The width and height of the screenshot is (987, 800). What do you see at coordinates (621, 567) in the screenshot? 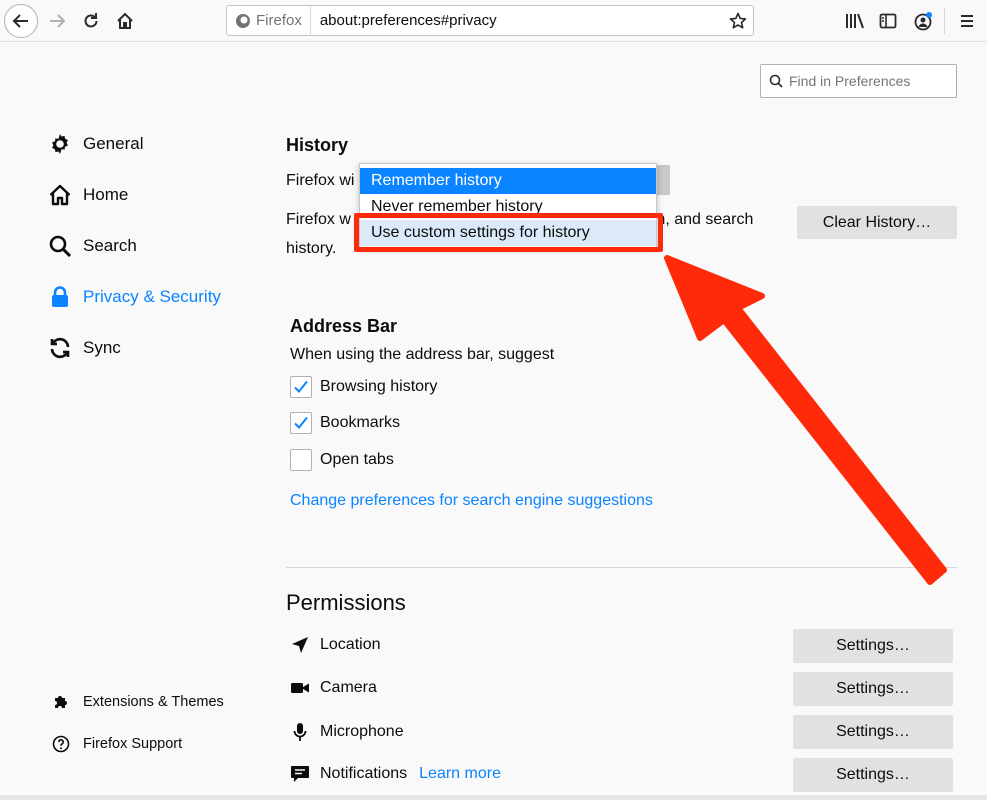
I see `section-divider` at bounding box center [621, 567].